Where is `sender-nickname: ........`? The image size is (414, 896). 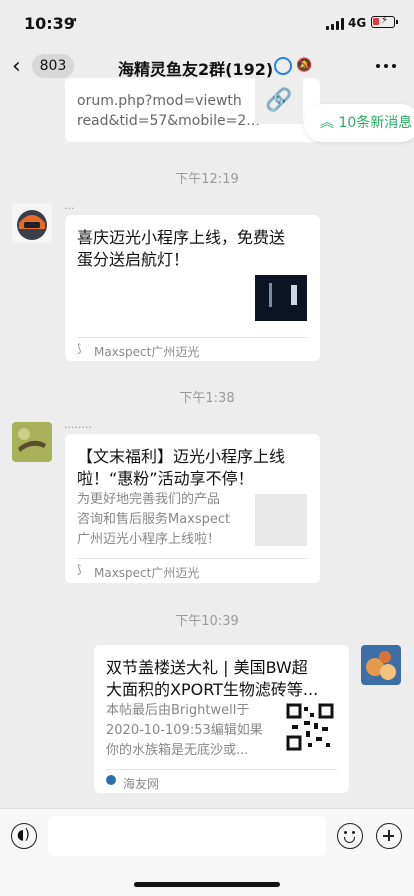 sender-nickname: ........ is located at coordinates (78, 424).